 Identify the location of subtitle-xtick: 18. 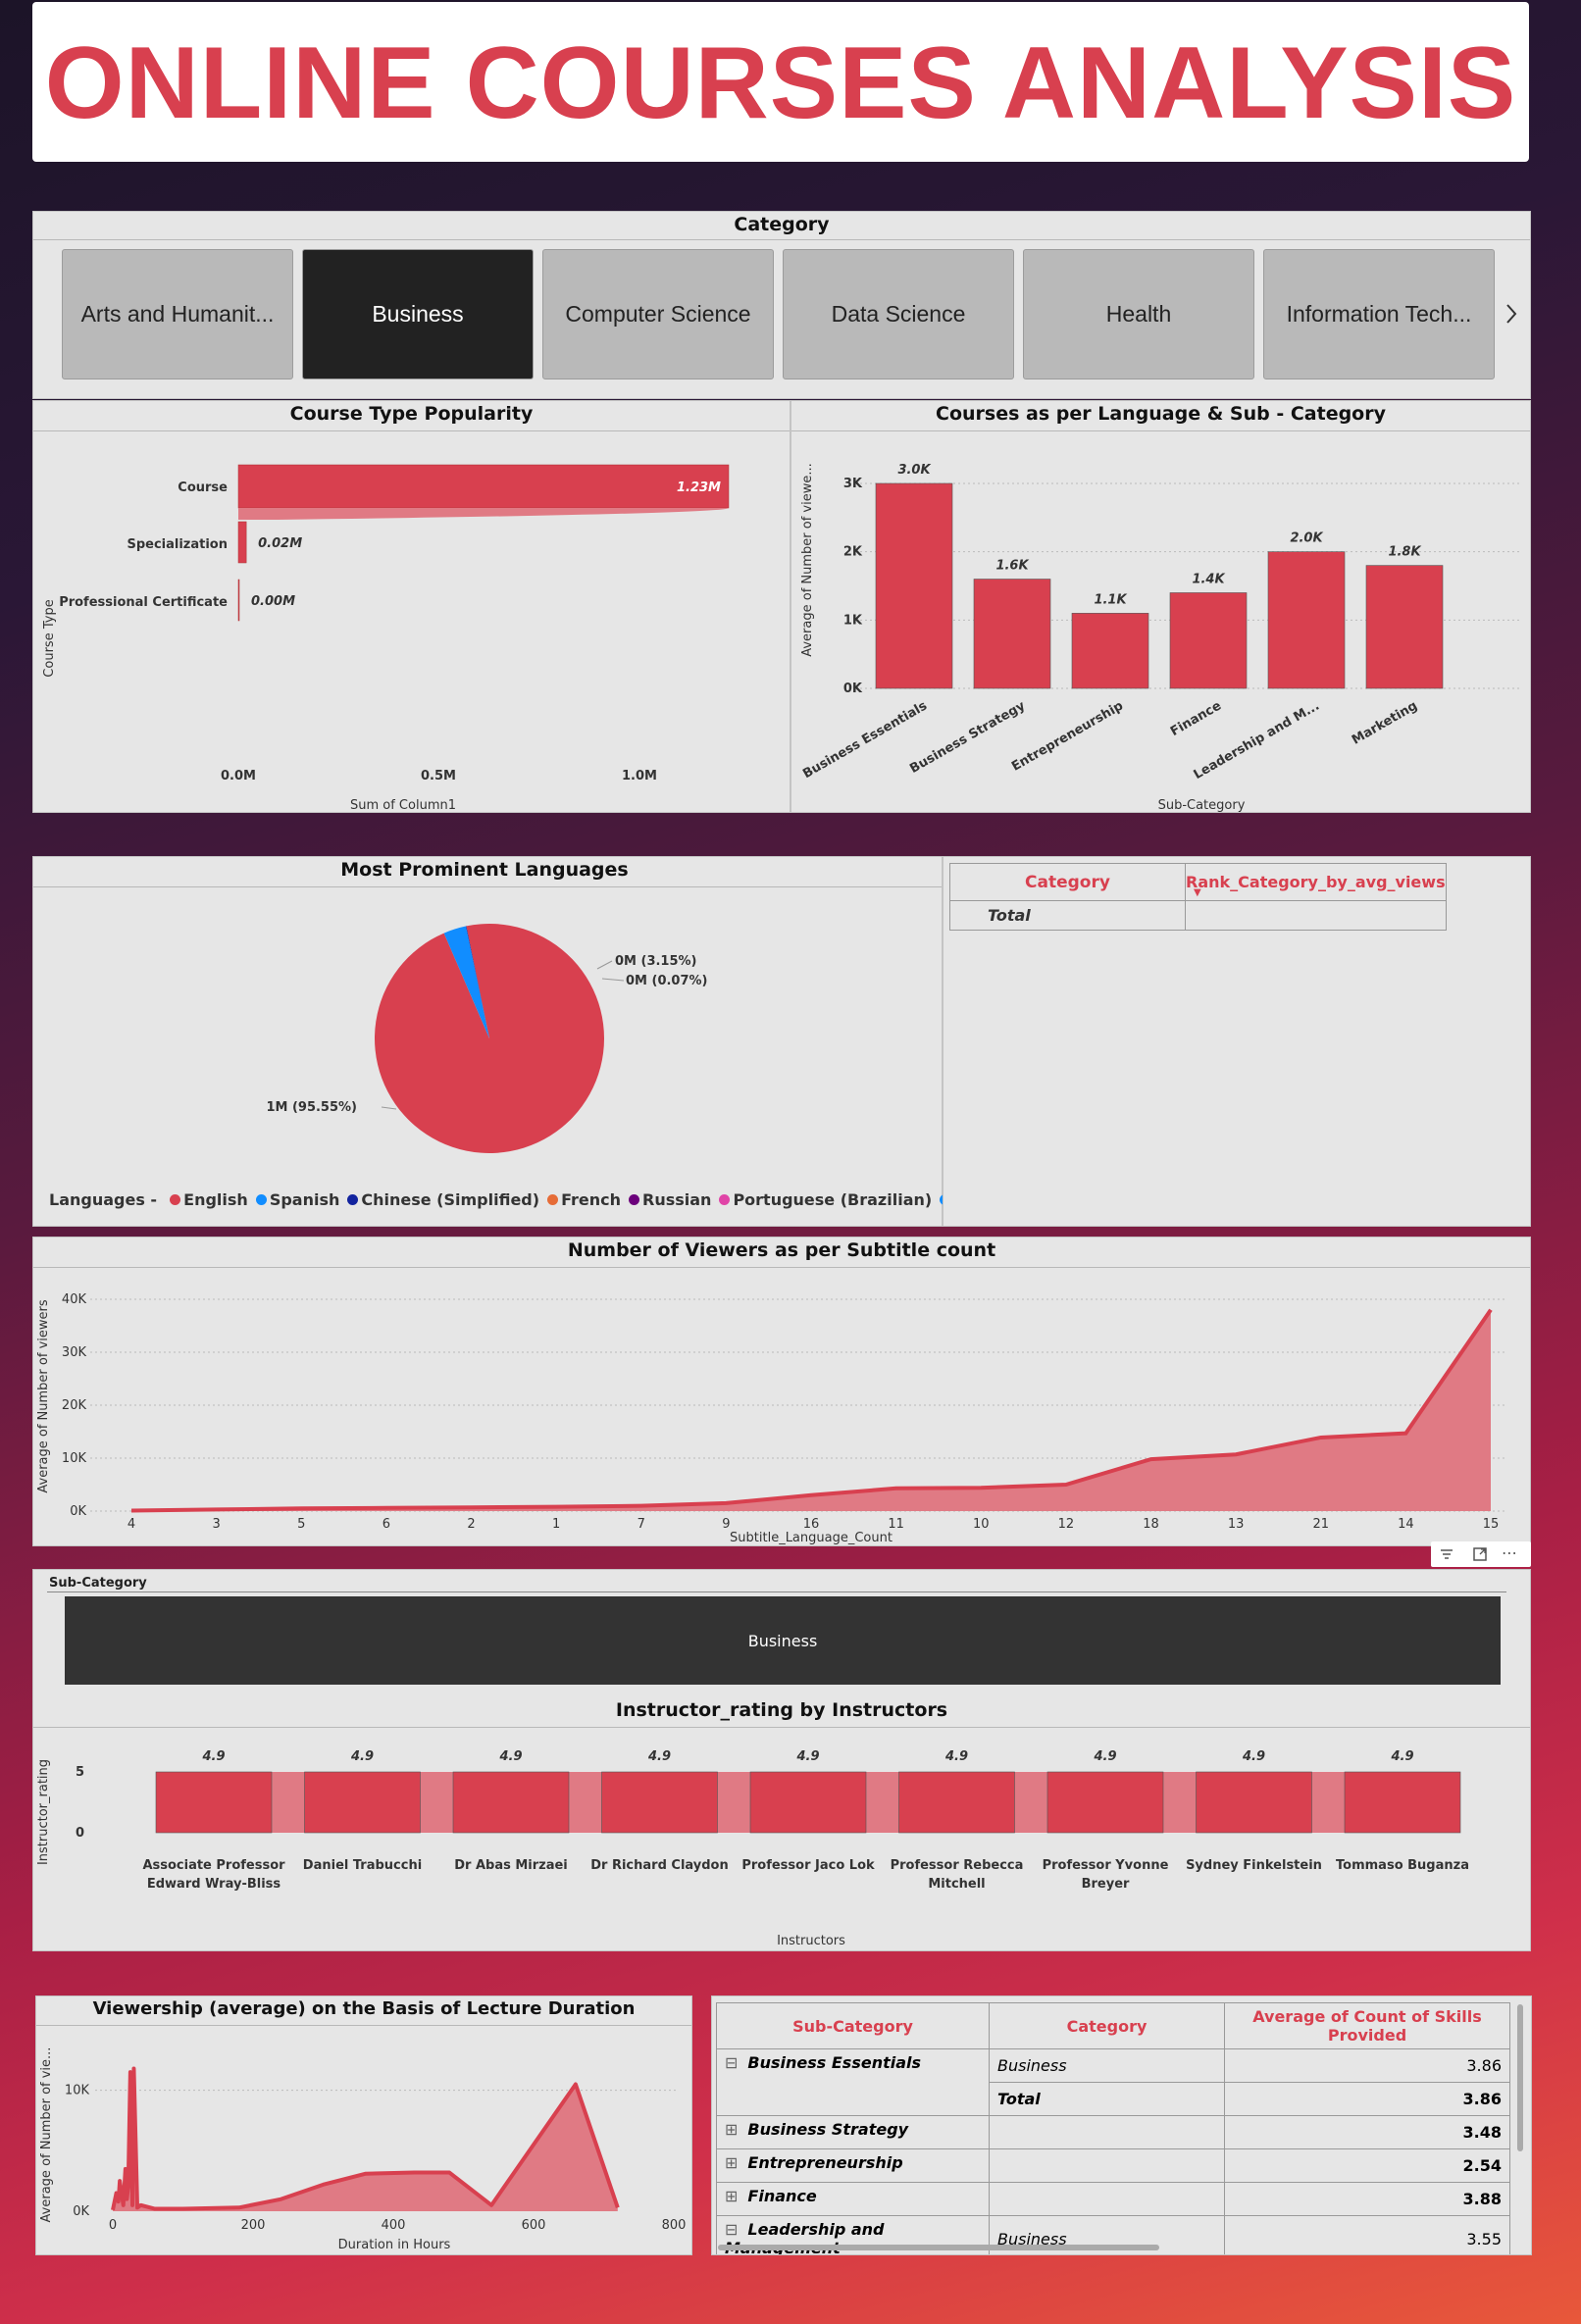
(1151, 1524).